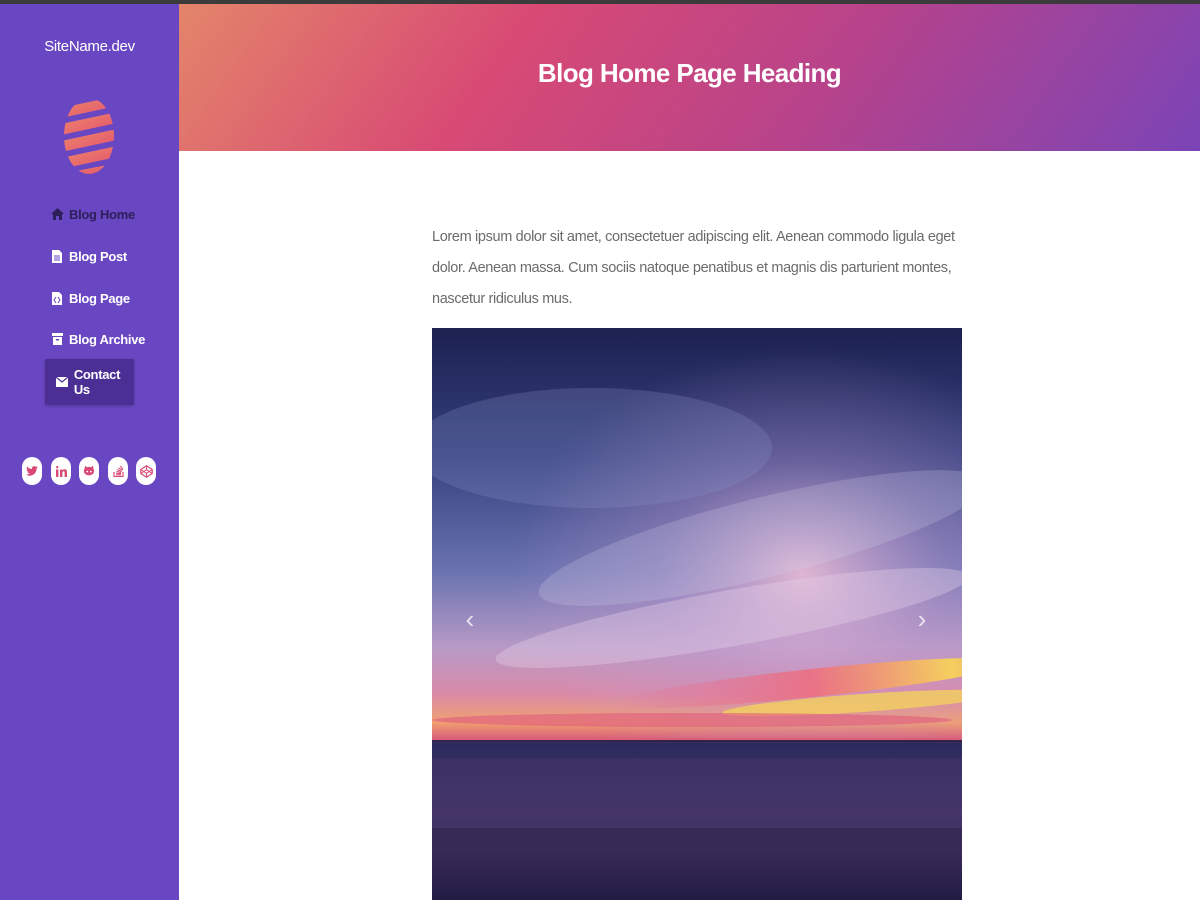 The image size is (1200, 900). Describe the element at coordinates (470, 619) in the screenshot. I see `carousel-prev-button: ‹` at that location.